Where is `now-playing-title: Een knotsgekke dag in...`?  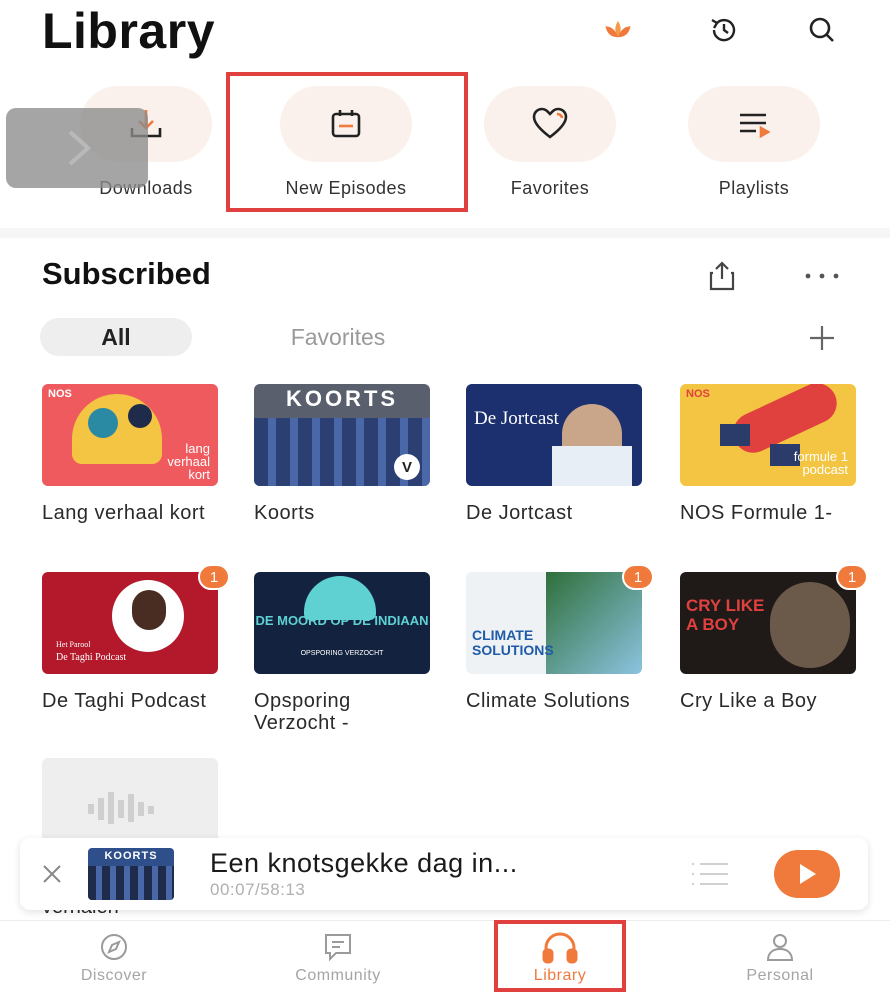 now-playing-title: Een knotsgekke dag in... is located at coordinates (364, 863).